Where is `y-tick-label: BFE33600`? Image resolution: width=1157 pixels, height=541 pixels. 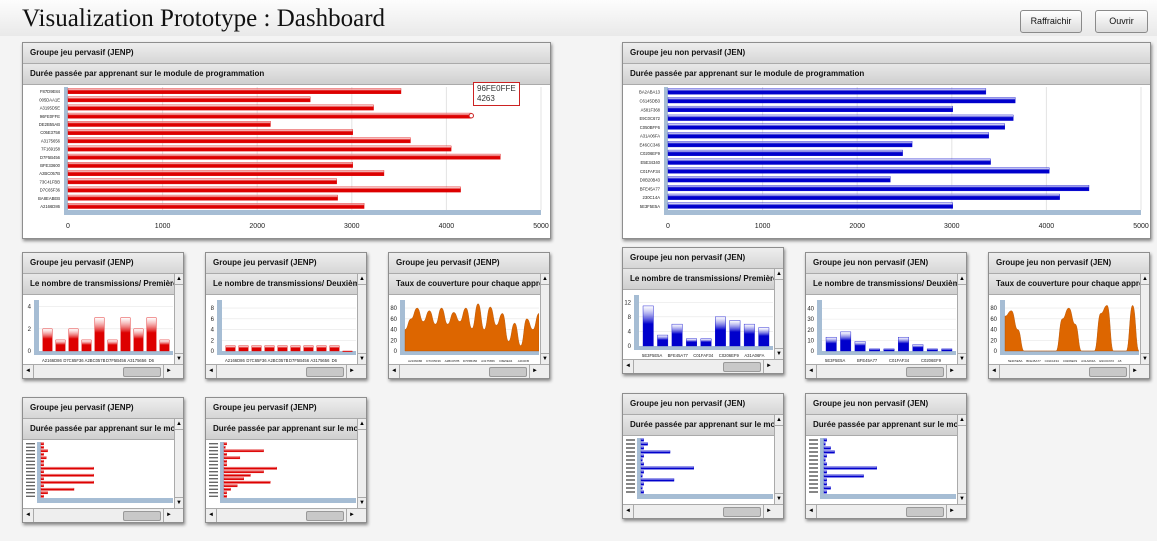
y-tick-label: BFE33600 is located at coordinates (50, 165).